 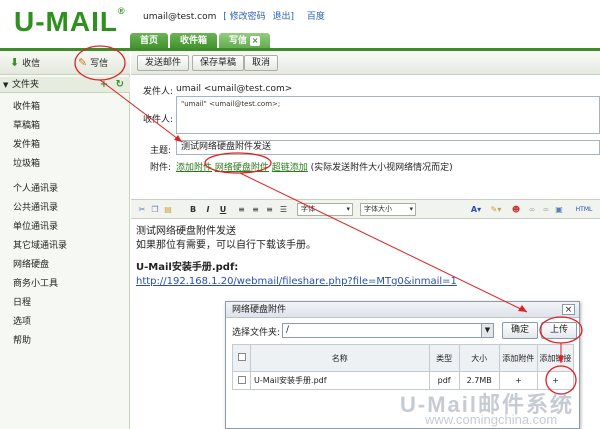 I want to click on attachment-note: (实际发送附件大小视网络情况而定), so click(x=381, y=168).